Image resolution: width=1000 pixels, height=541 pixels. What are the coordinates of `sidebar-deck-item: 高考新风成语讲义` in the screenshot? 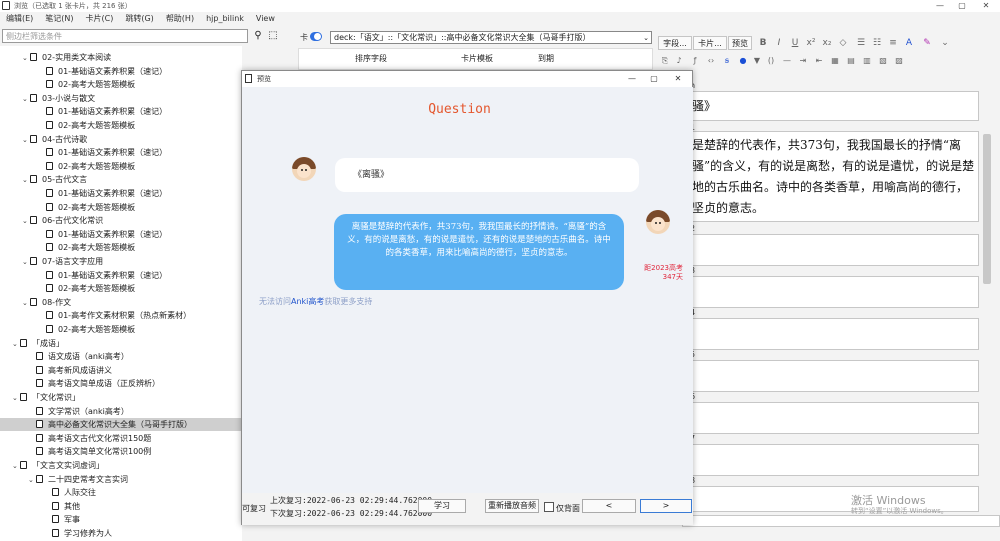 It's located at (121, 370).